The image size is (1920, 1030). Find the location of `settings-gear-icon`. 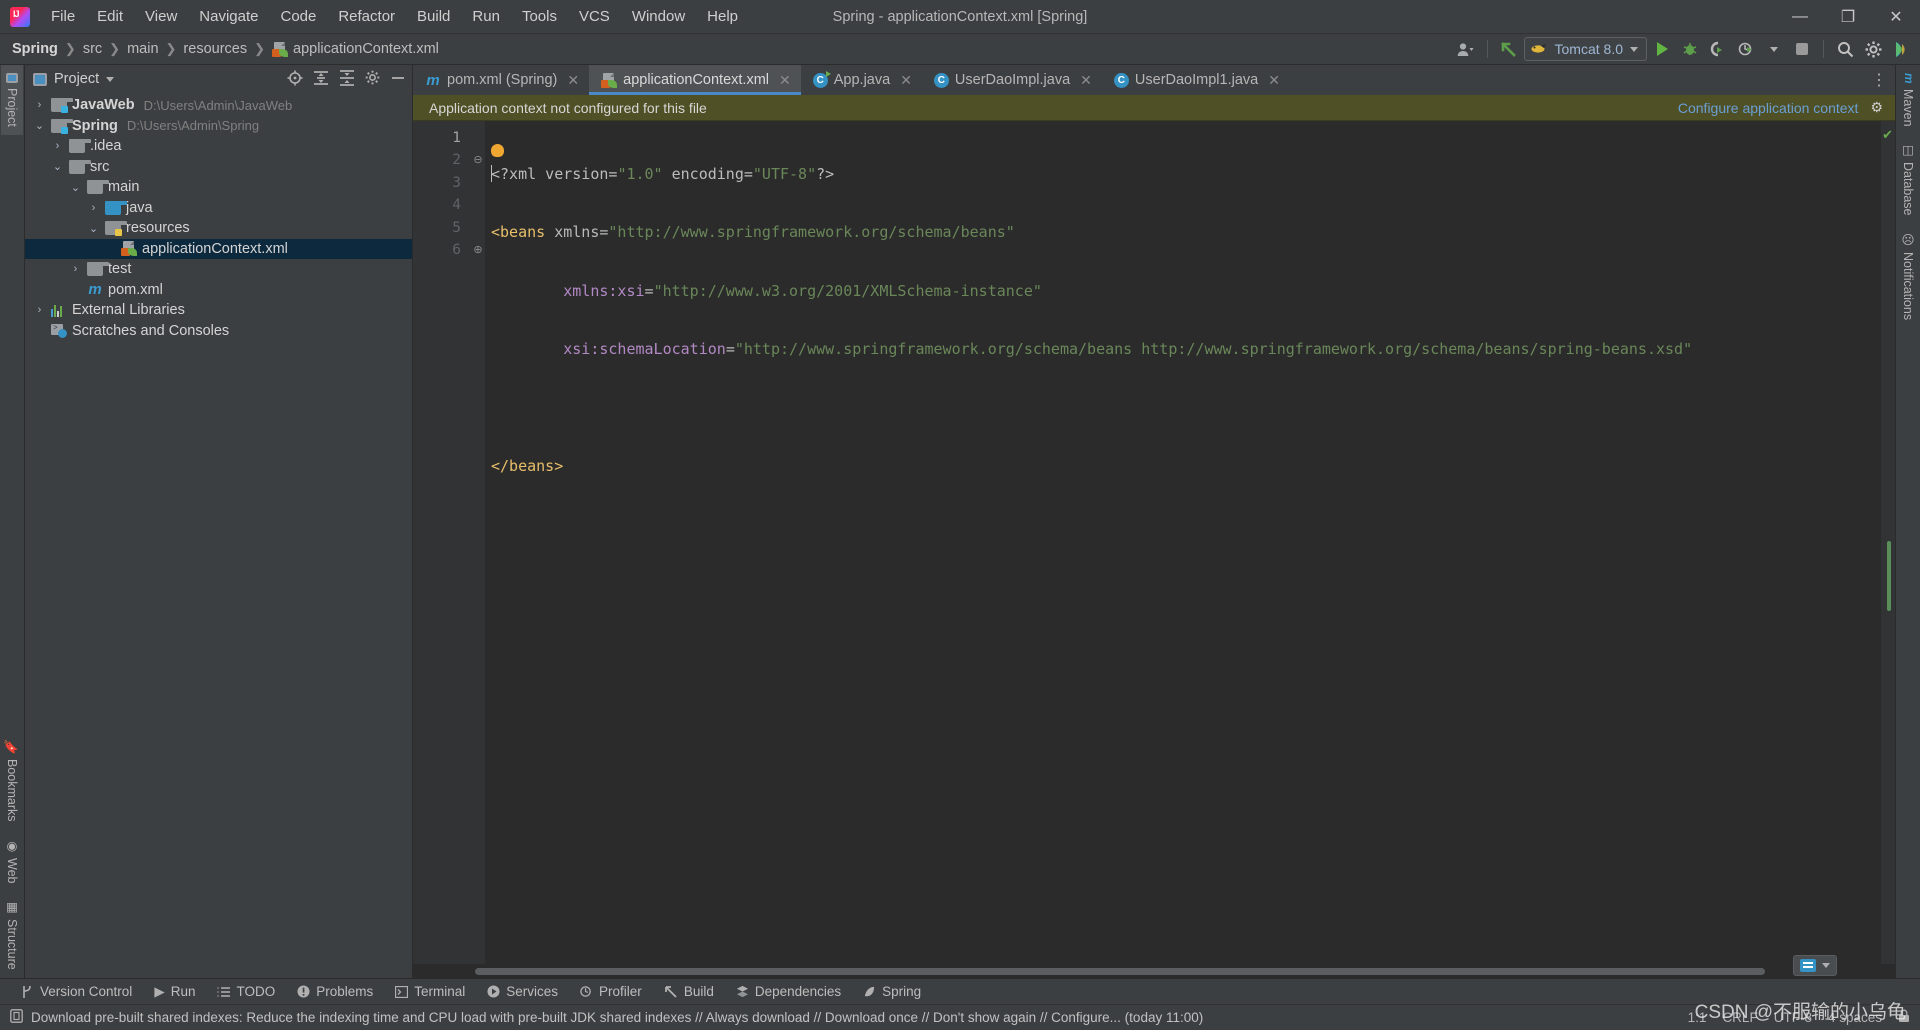

settings-gear-icon is located at coordinates (1873, 49).